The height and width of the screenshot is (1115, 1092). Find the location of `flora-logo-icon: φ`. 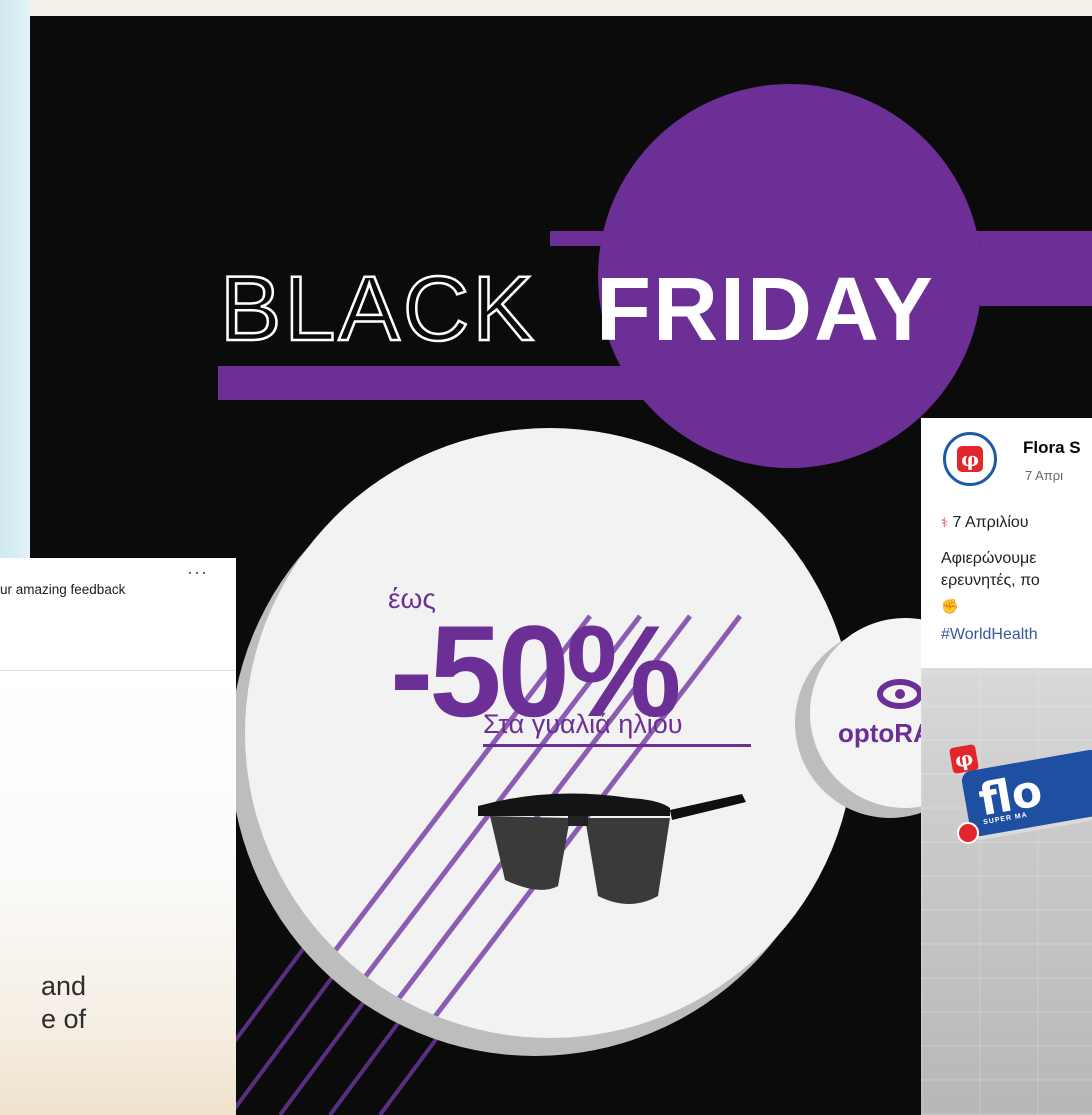

flora-logo-icon: φ is located at coordinates (970, 459).